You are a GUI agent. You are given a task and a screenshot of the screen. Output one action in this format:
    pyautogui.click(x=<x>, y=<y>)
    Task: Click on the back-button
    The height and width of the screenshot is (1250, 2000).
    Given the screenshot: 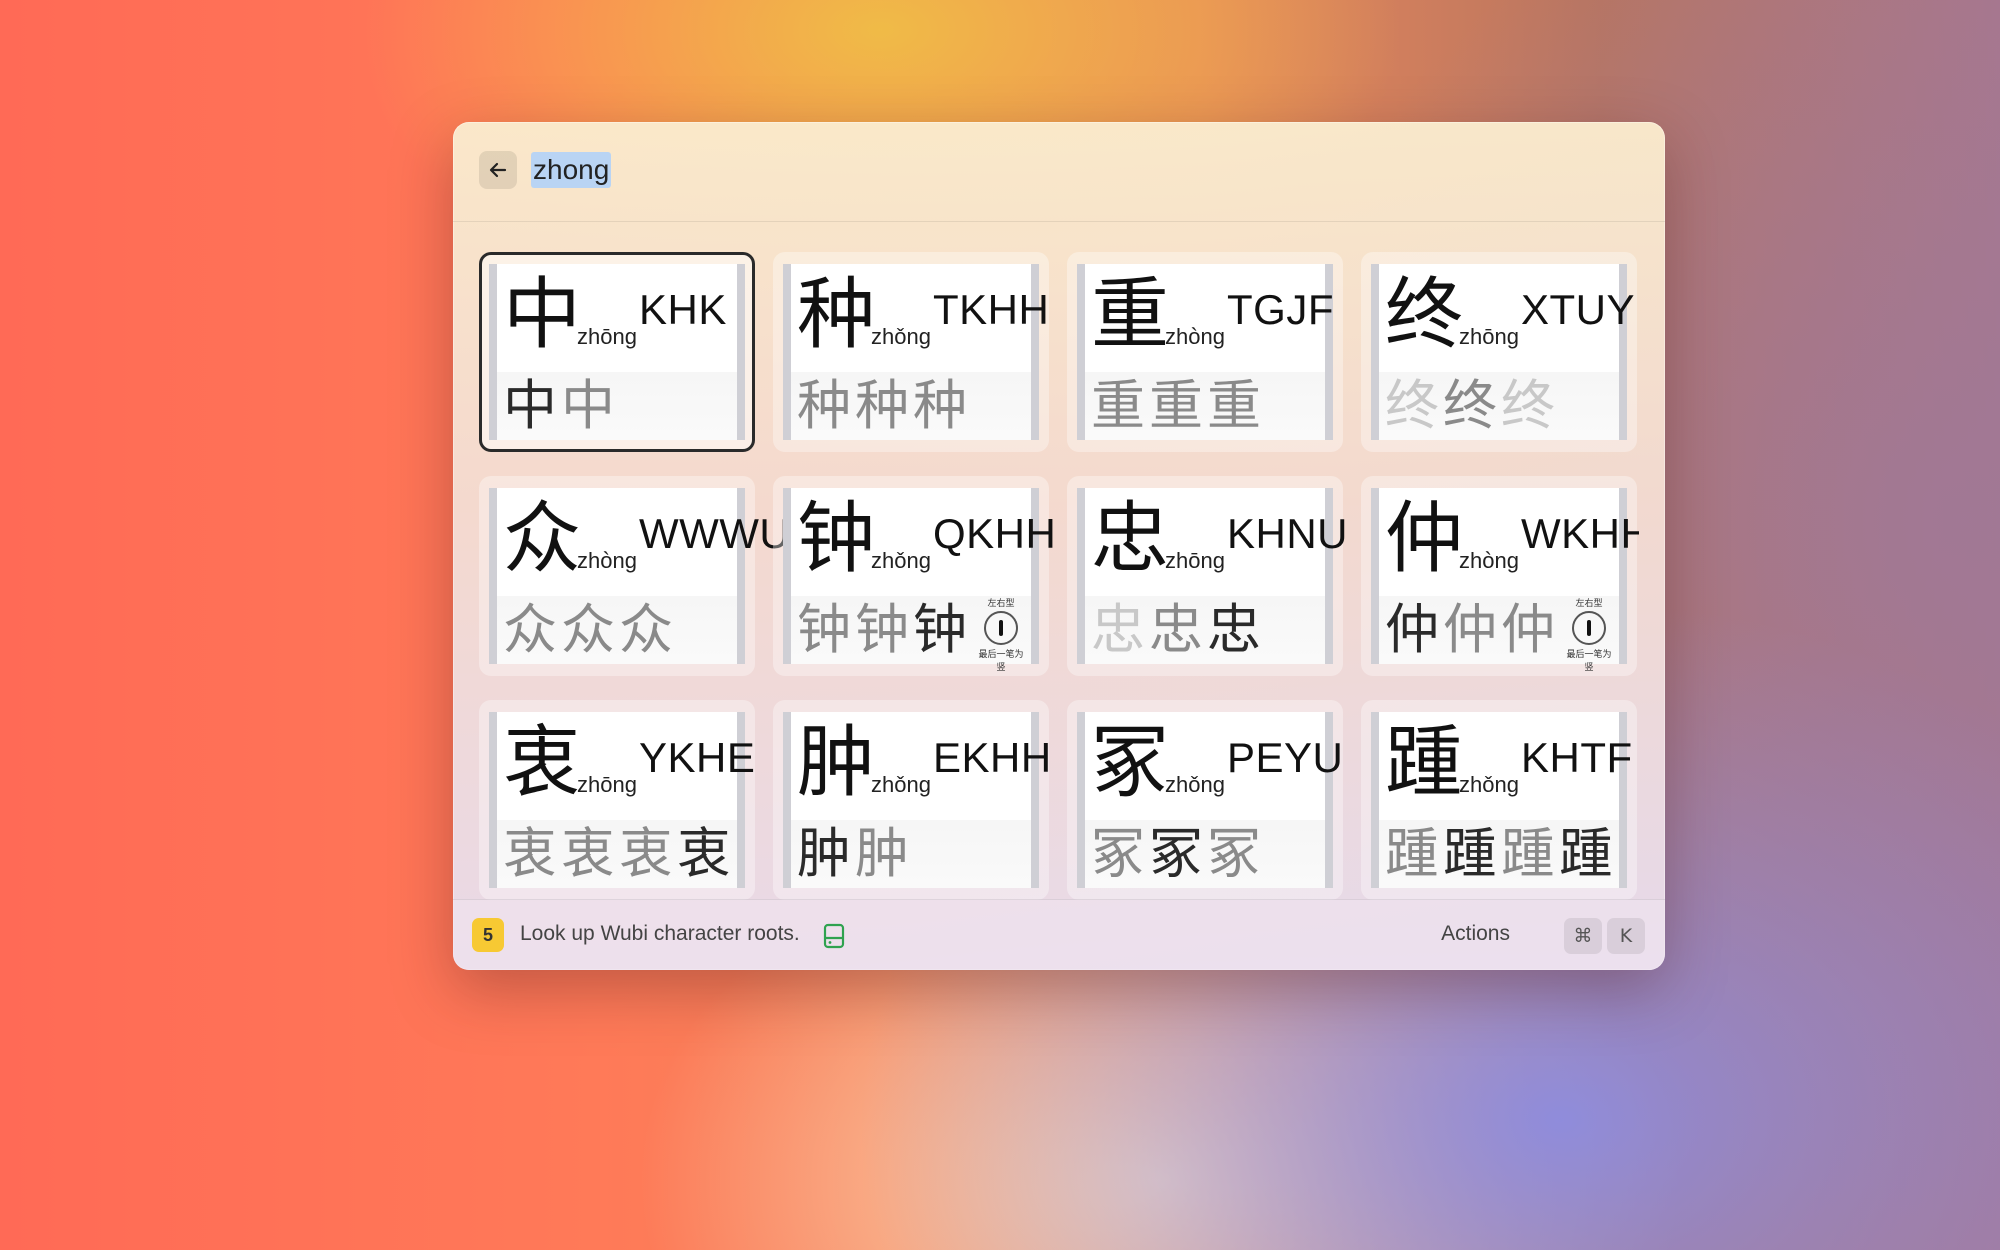 What is the action you would take?
    pyautogui.click(x=498, y=170)
    